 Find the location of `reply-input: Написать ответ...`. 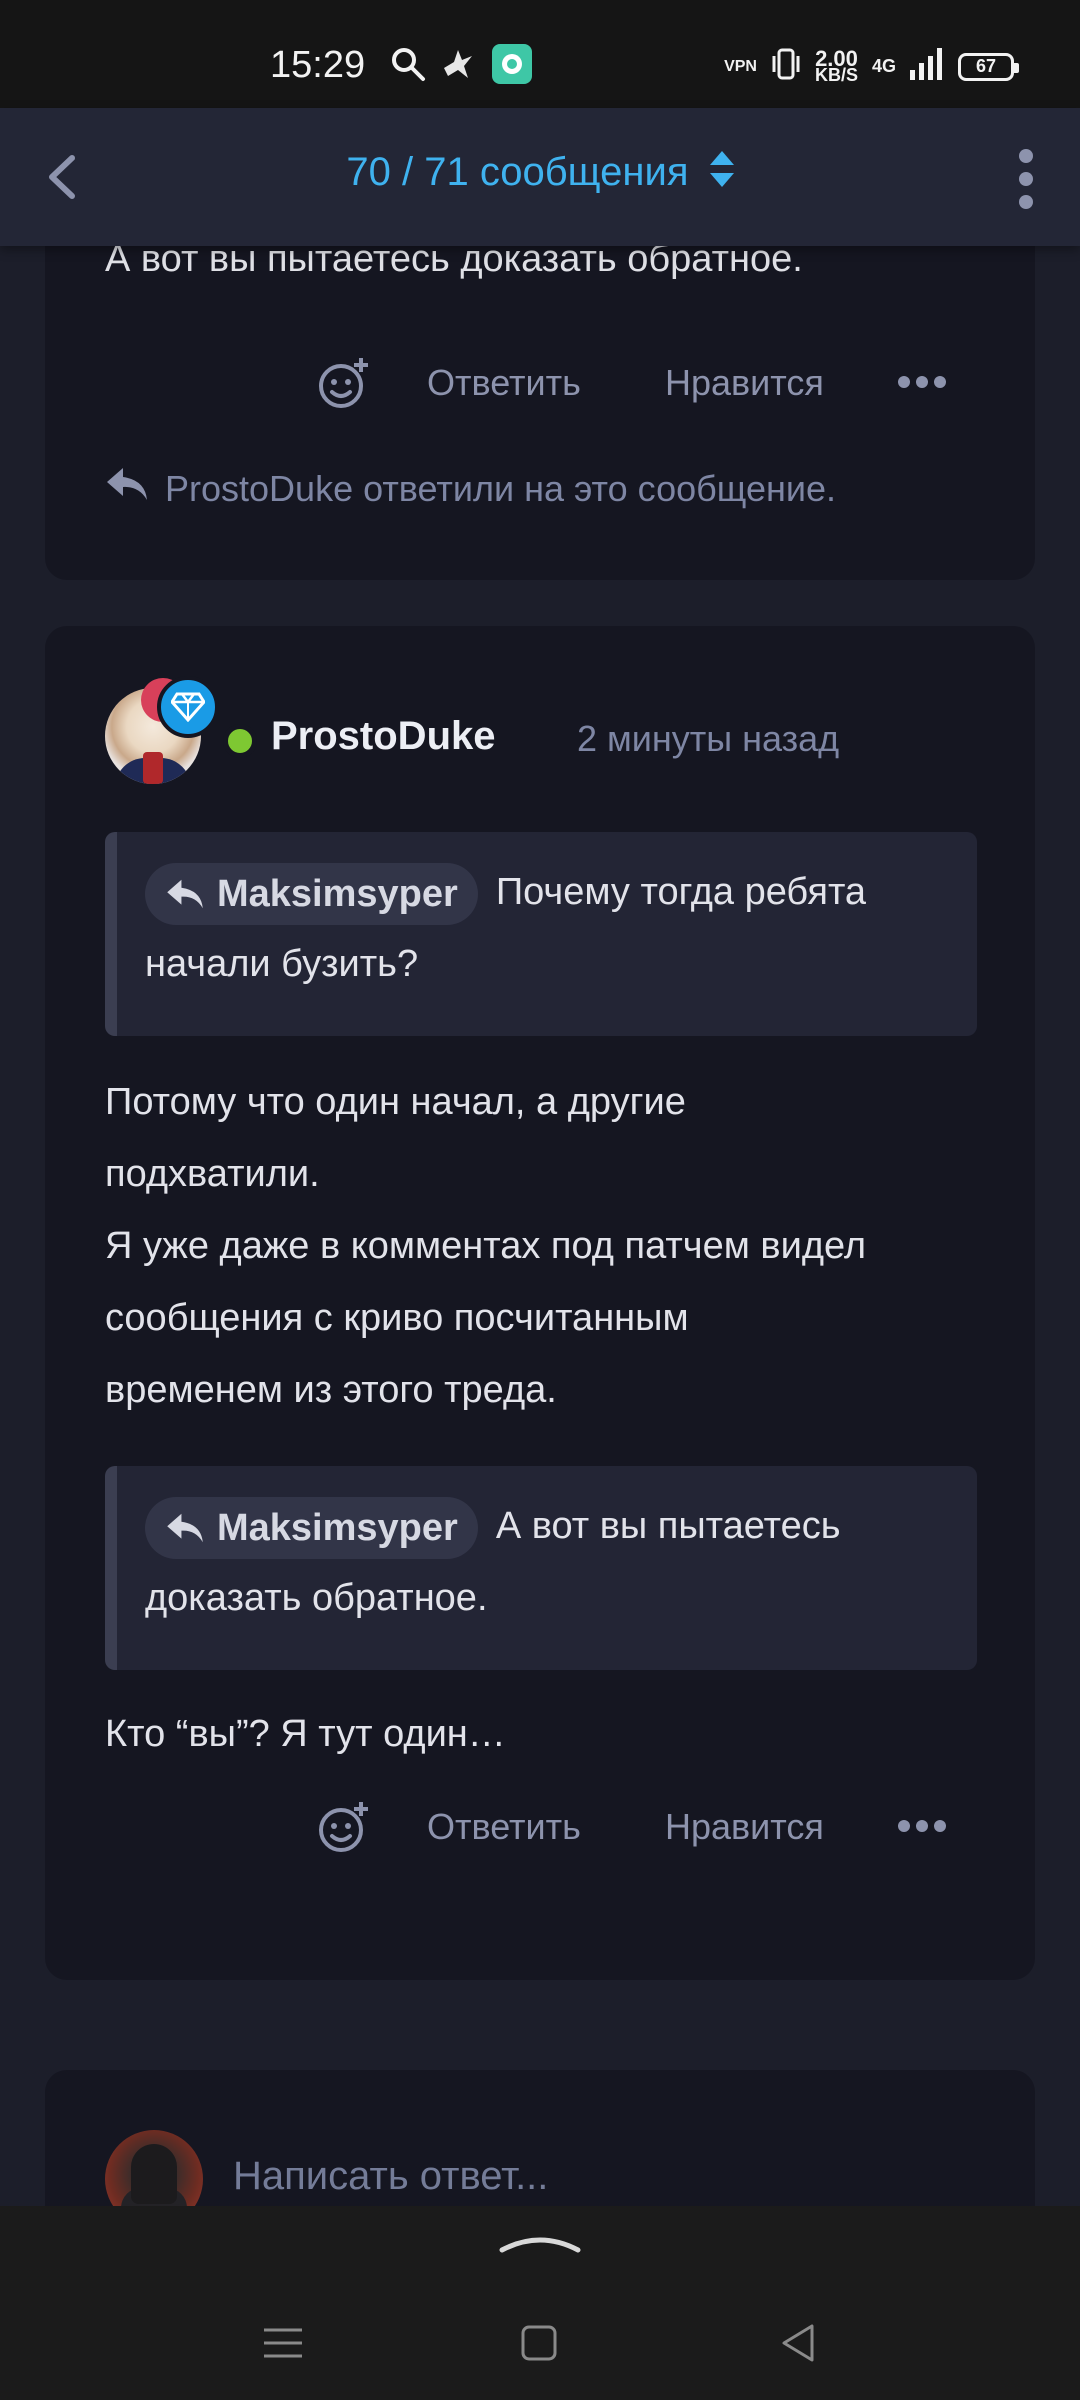

reply-input: Написать ответ... is located at coordinates (390, 2176).